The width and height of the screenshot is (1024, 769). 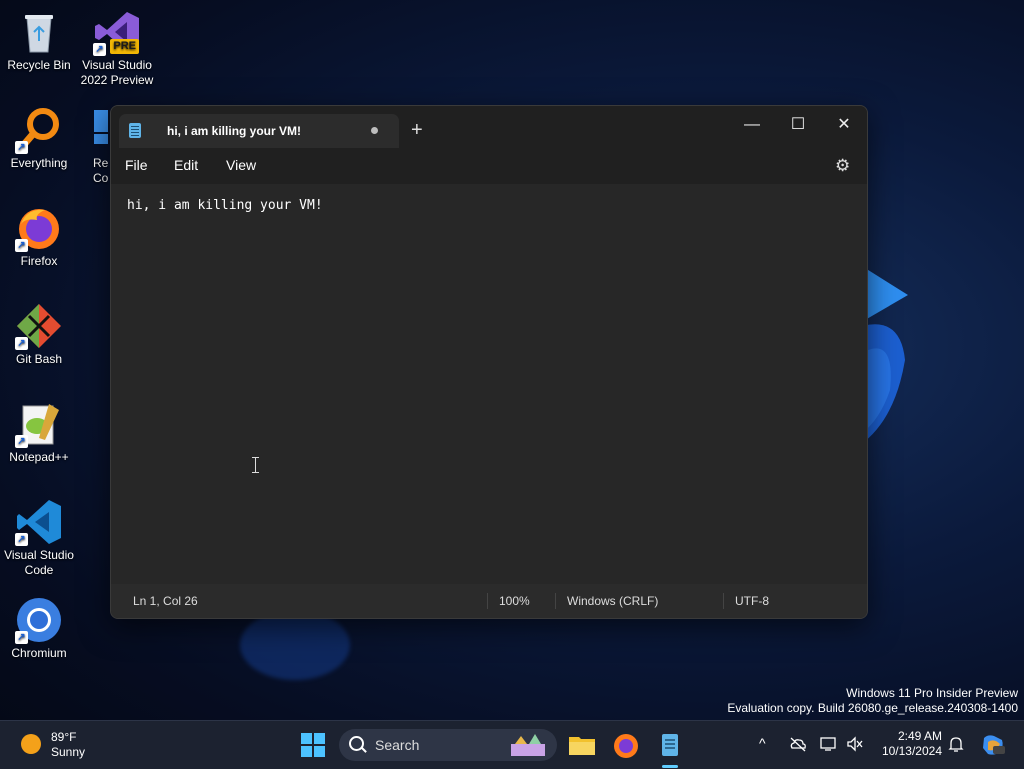 I want to click on desktop-icon-visual-studio: ↗ PRE Visual Studio 2022 Preview, so click(x=117, y=48).